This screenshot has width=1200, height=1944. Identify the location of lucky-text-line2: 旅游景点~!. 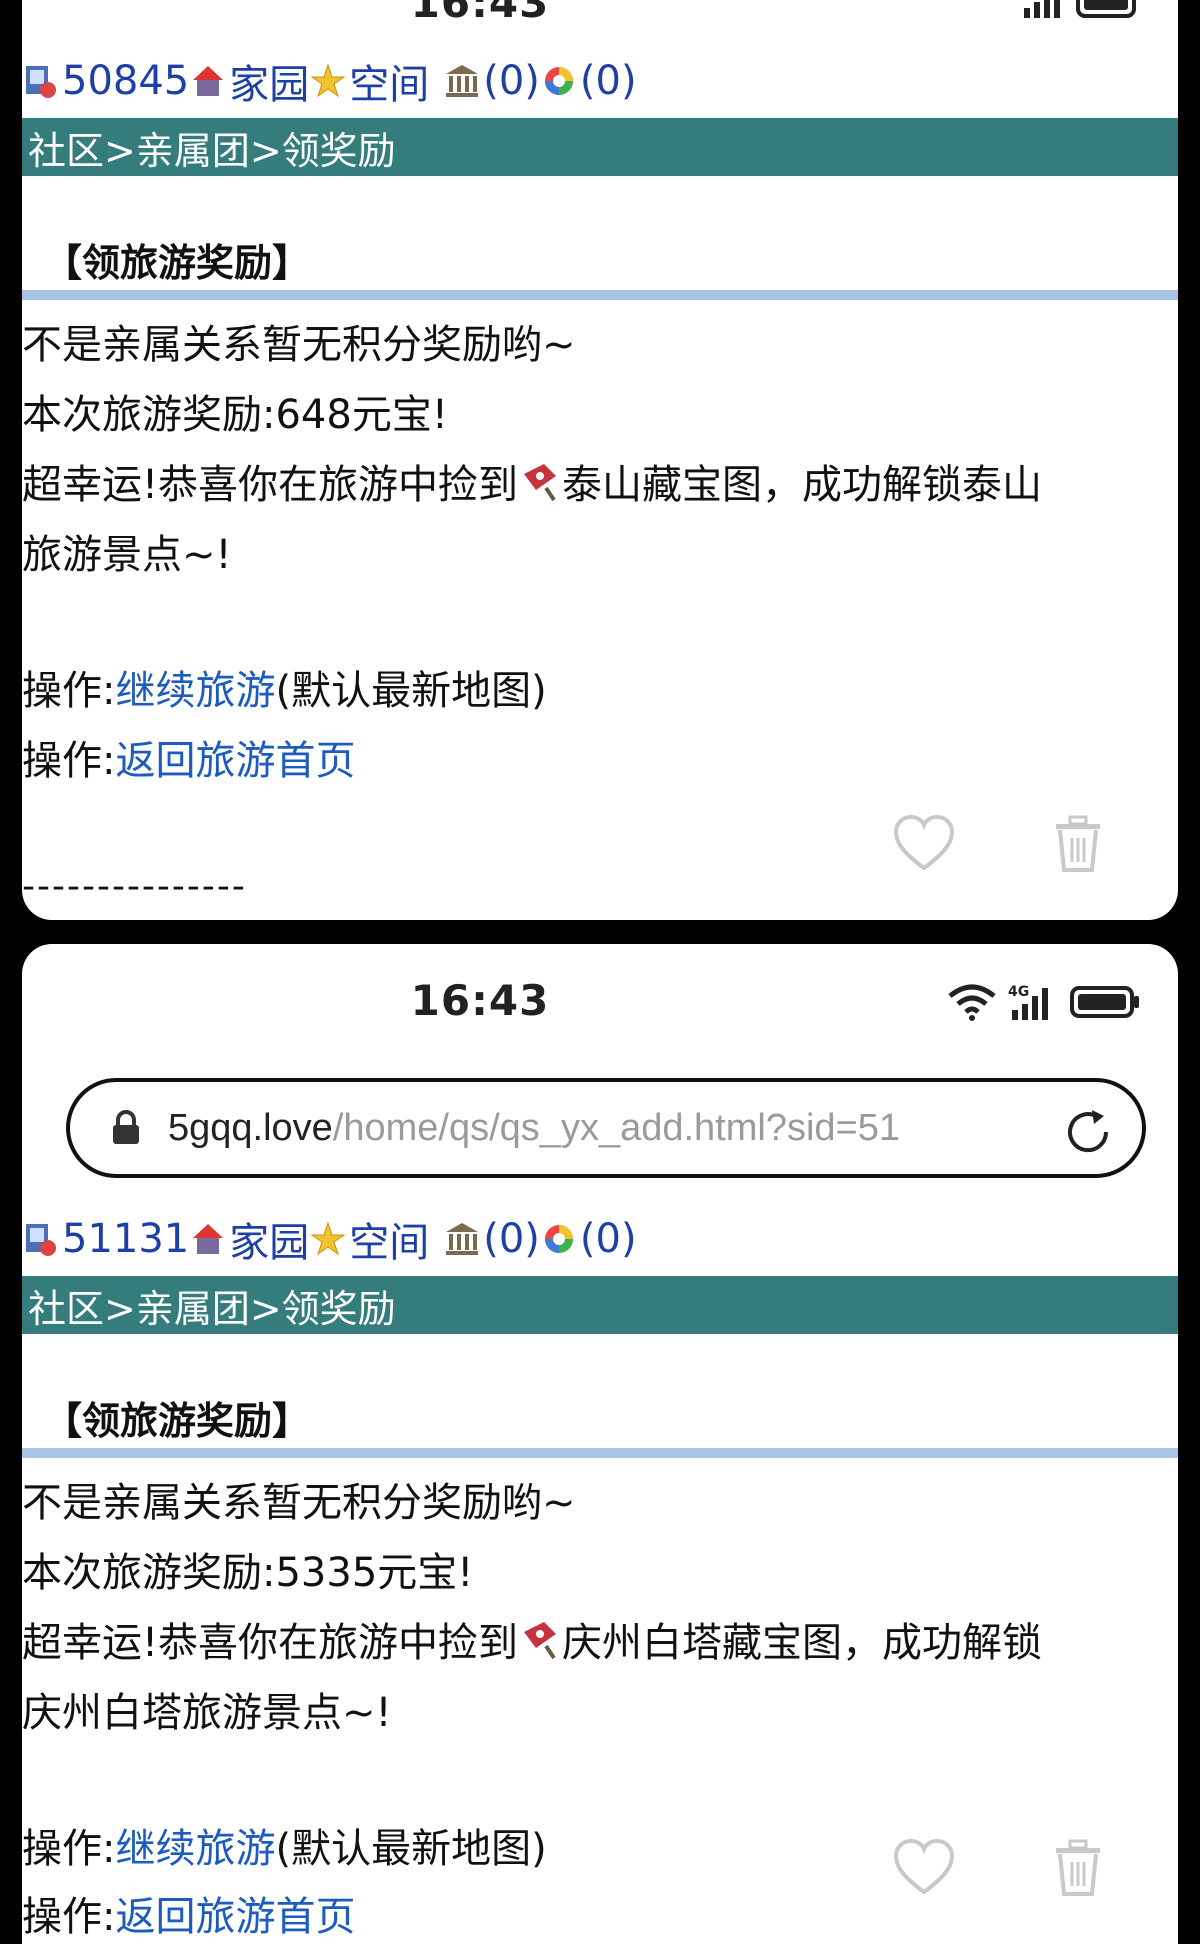
(127, 555).